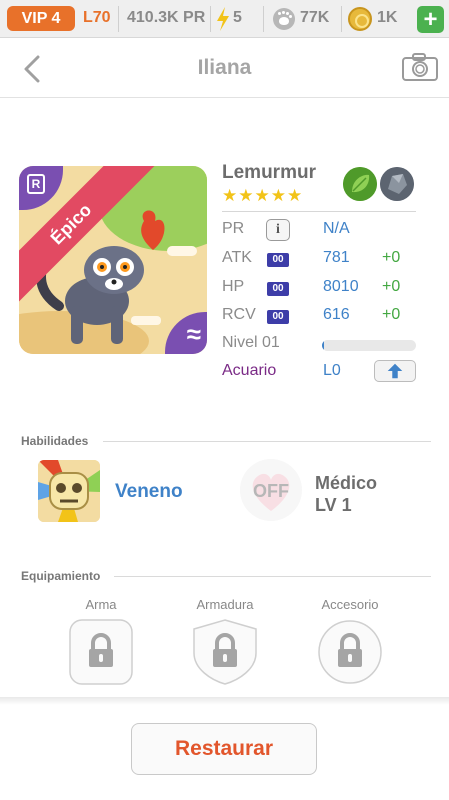 Image resolution: width=449 pixels, height=800 pixels. I want to click on accessory-slot-label: Accesorio, so click(350, 604).